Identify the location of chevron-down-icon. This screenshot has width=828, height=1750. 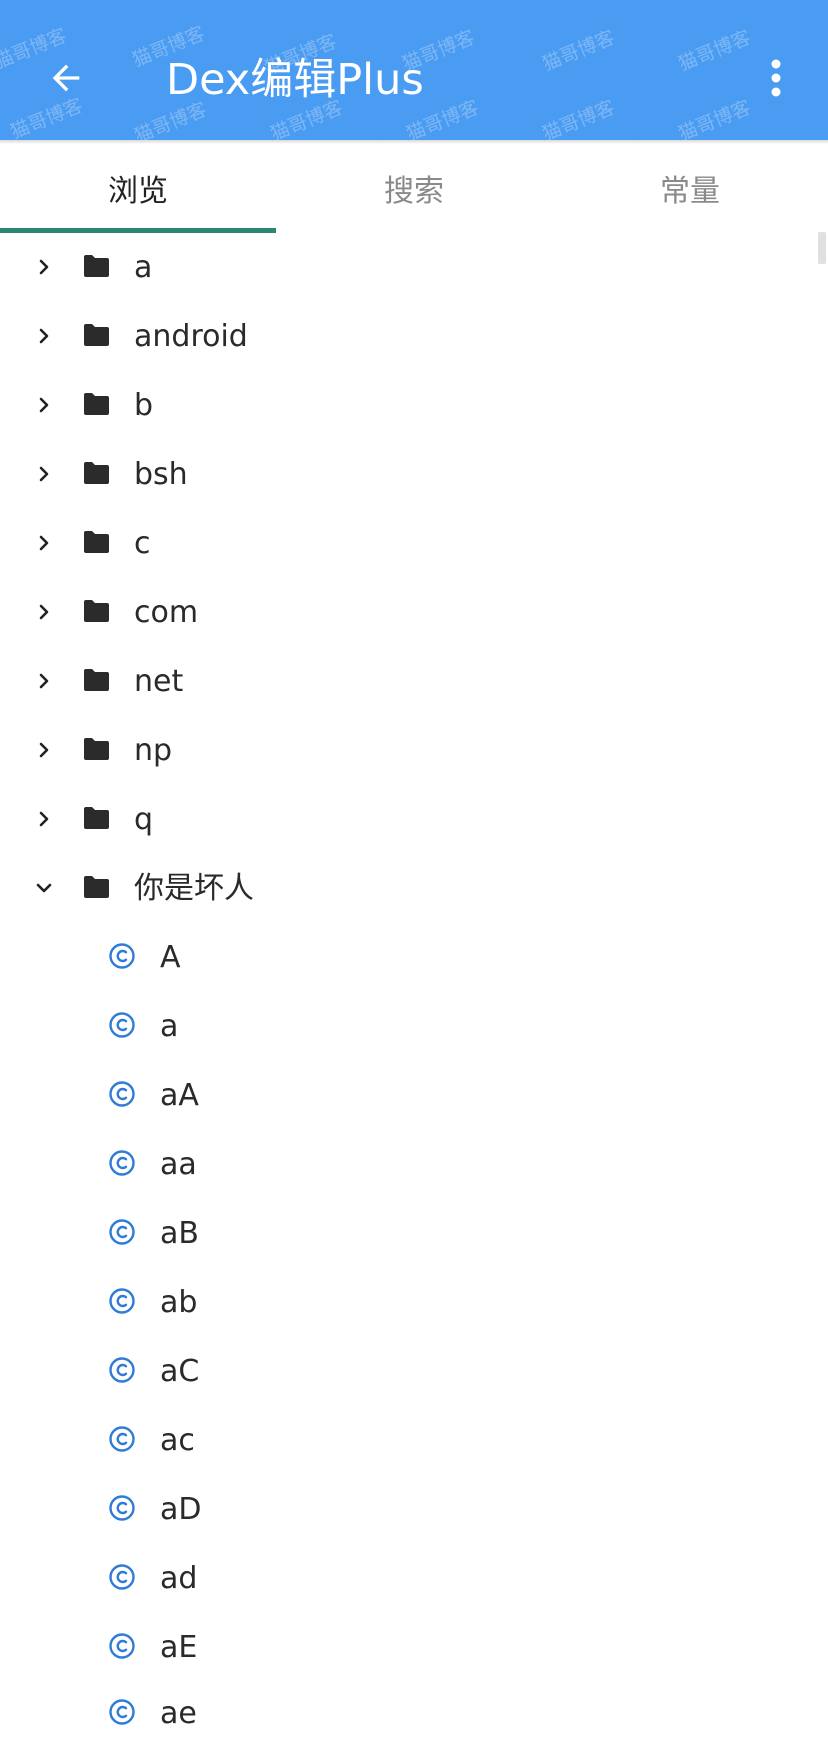
(44, 888).